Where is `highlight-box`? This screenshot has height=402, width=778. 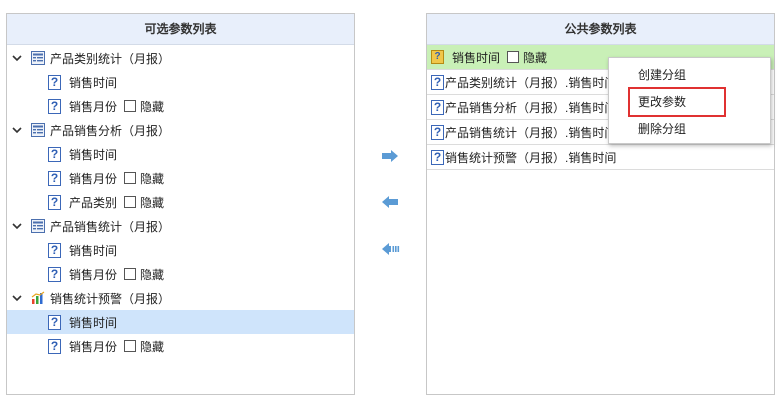 highlight-box is located at coordinates (677, 102).